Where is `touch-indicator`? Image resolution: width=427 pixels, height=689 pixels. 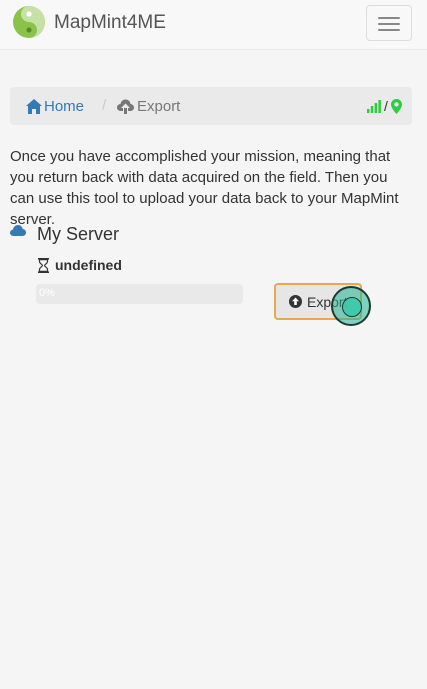 touch-indicator is located at coordinates (351, 306).